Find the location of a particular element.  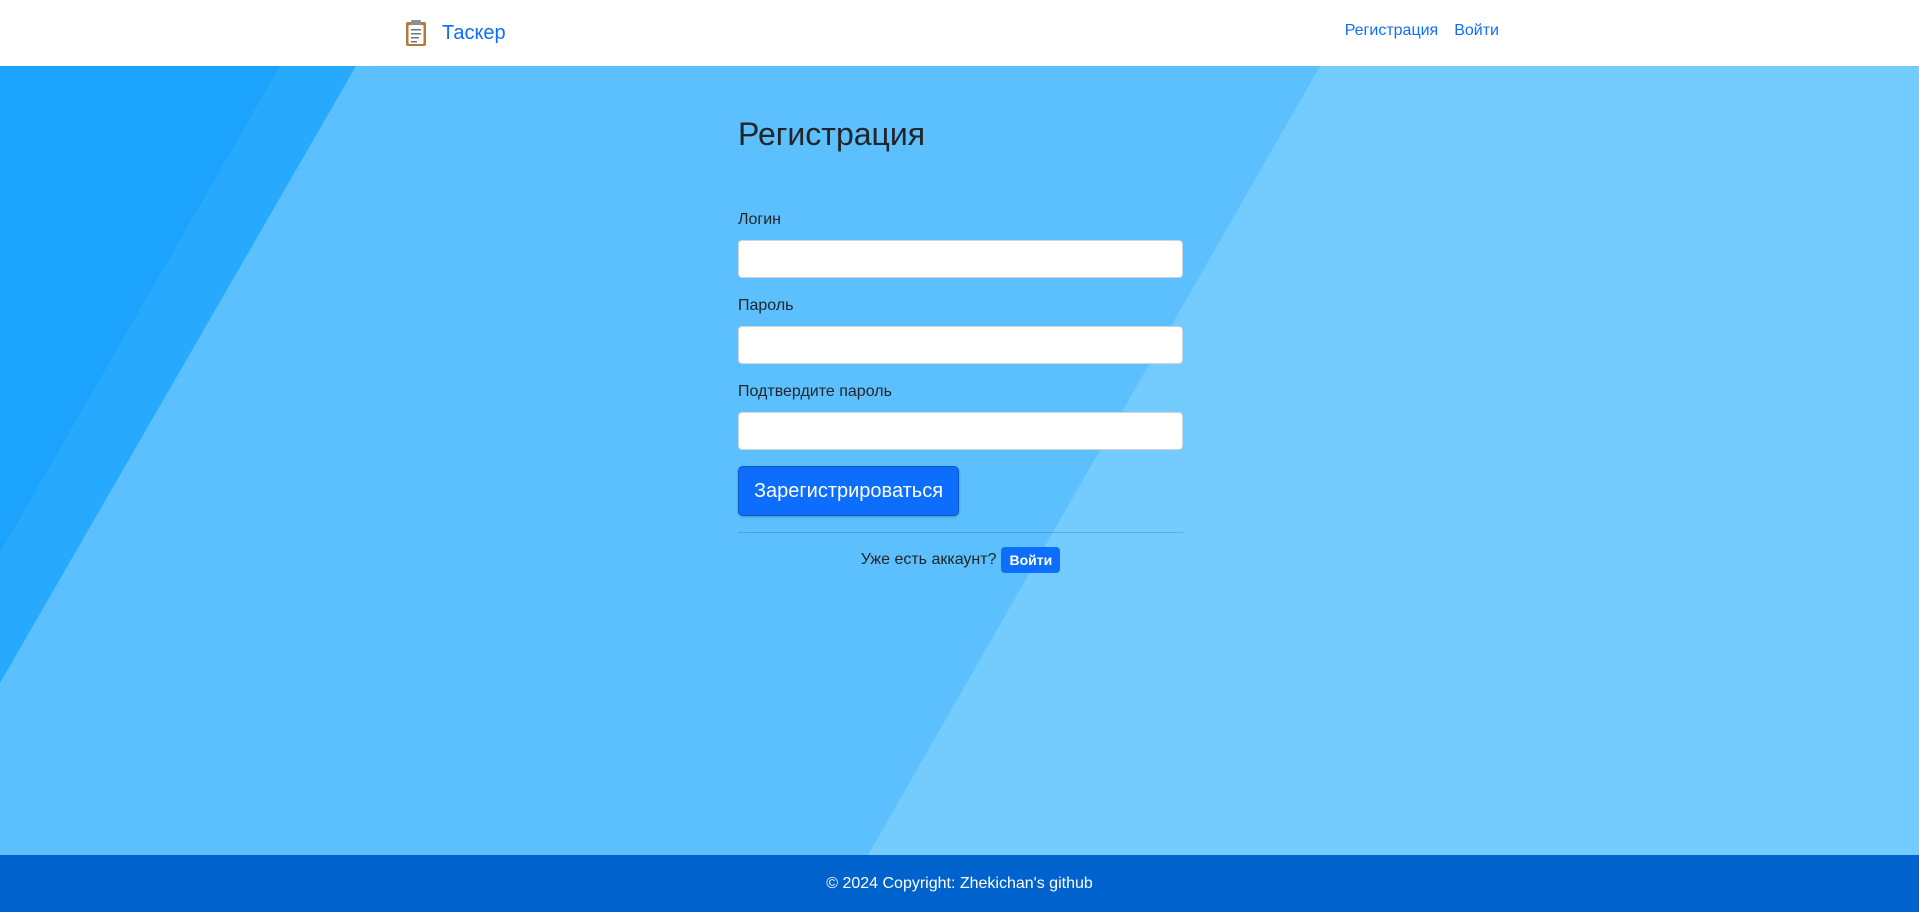

confirm-password-input is located at coordinates (960, 431).